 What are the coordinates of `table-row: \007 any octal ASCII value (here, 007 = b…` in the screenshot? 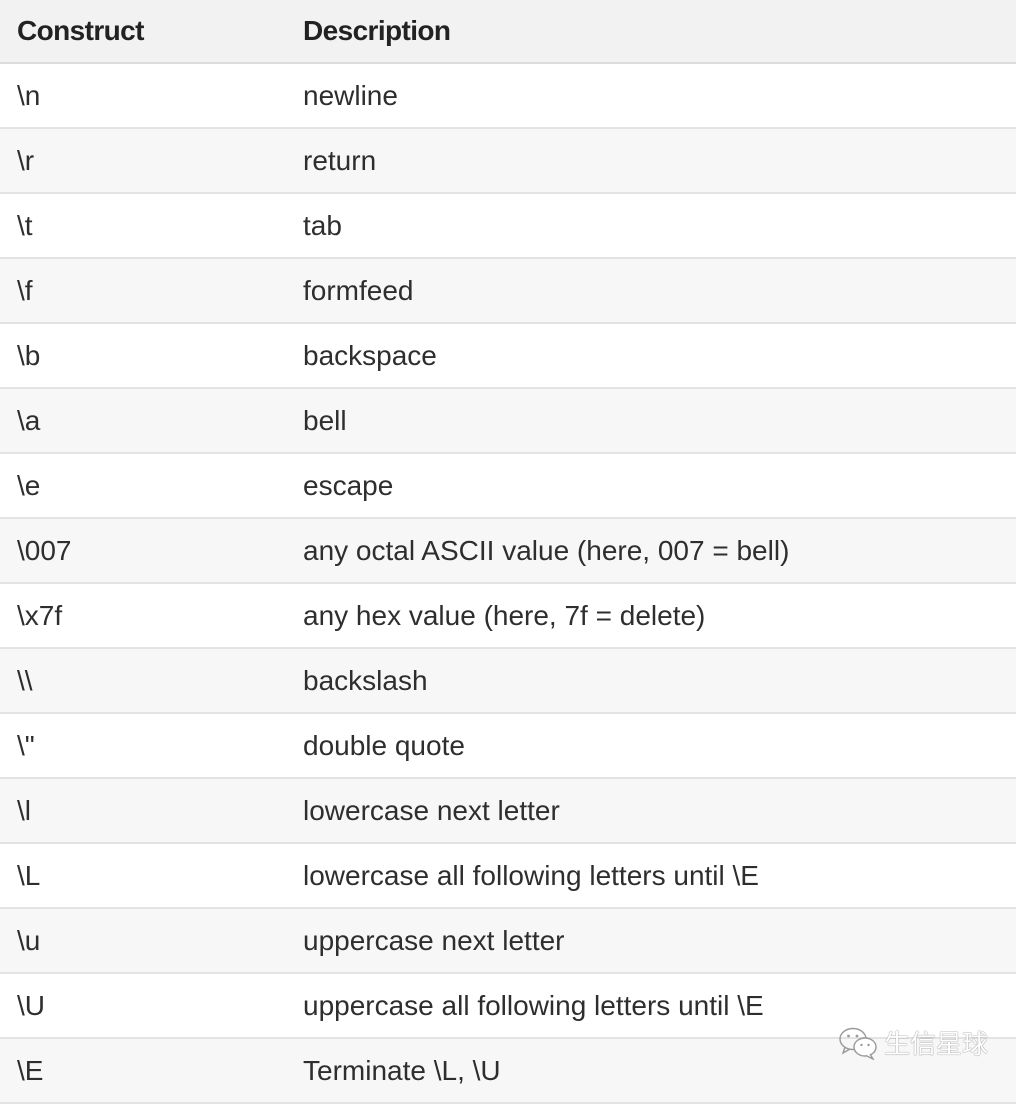 It's located at (508, 551).